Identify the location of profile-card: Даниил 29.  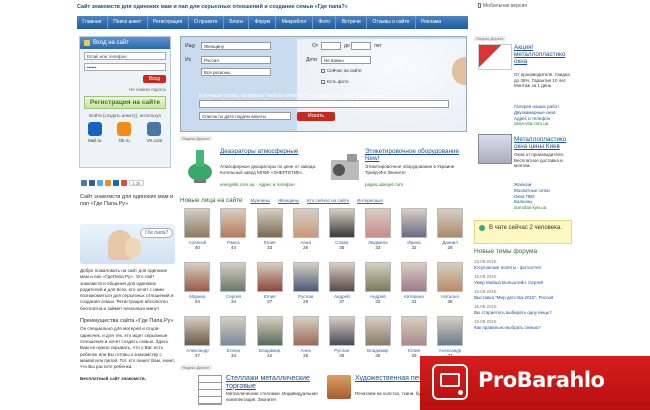
(450, 235).